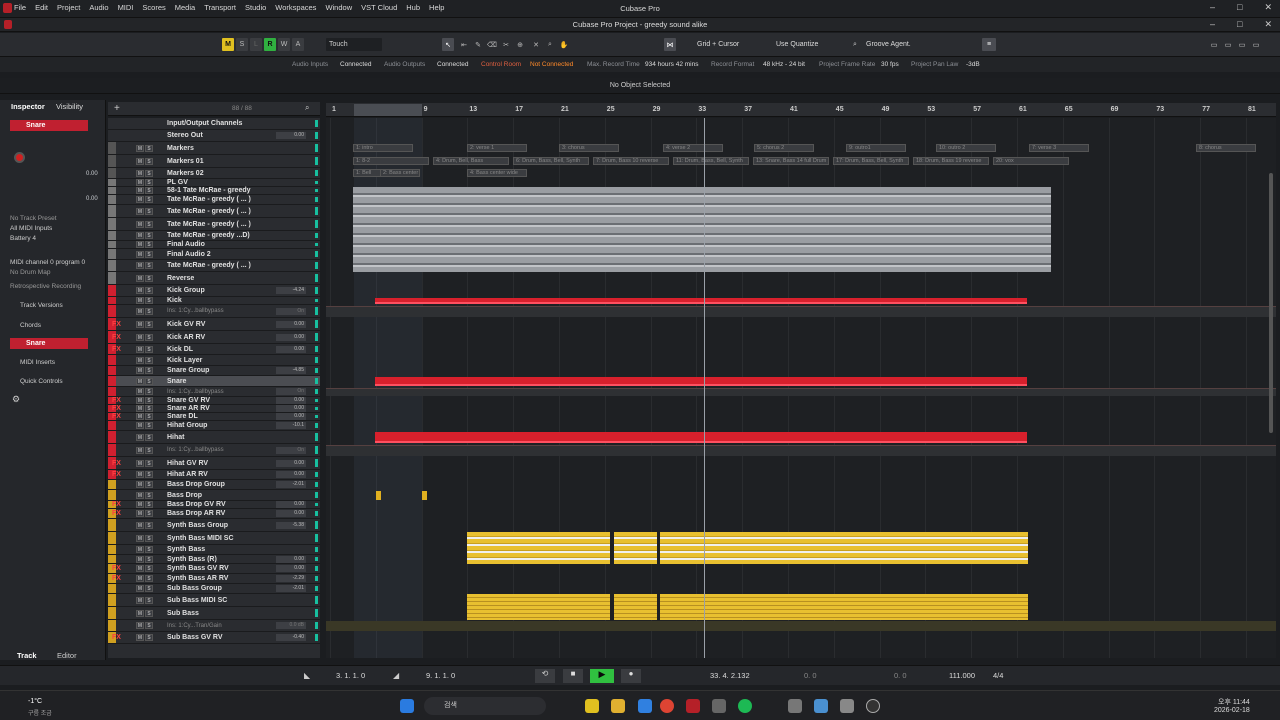 This screenshot has height=720, width=1280. Describe the element at coordinates (1059, 148) in the screenshot. I see `marker: 7: verse 3` at that location.